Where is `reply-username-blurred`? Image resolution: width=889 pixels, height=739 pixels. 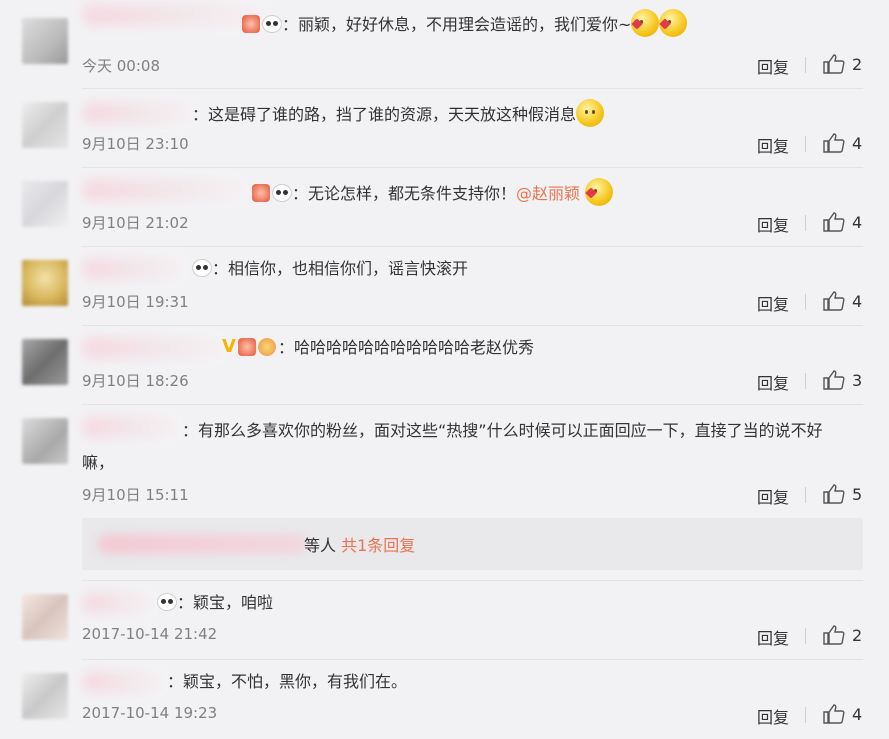
reply-username-blurred is located at coordinates (202, 544).